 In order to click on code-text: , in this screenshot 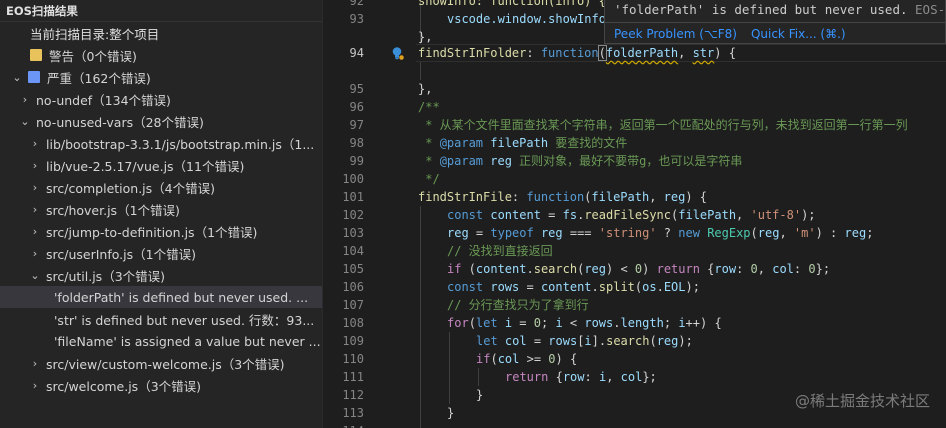, I will do `click(786, 233)`.